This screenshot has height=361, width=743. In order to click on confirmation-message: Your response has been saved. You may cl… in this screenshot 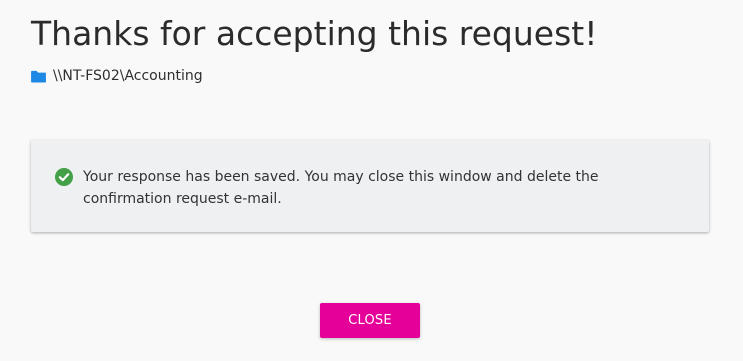, I will do `click(370, 188)`.